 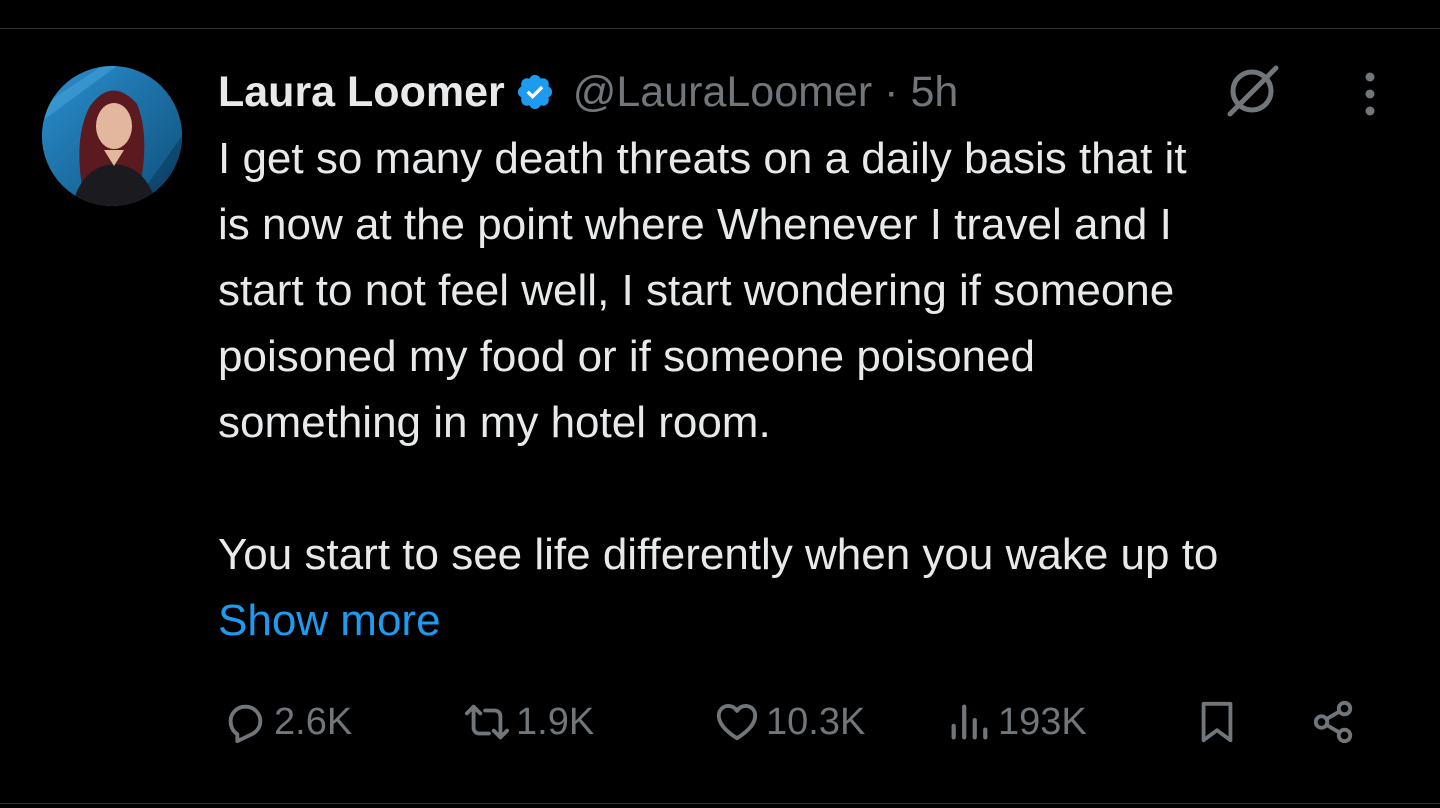 I want to click on grok-icon, so click(x=1252, y=90).